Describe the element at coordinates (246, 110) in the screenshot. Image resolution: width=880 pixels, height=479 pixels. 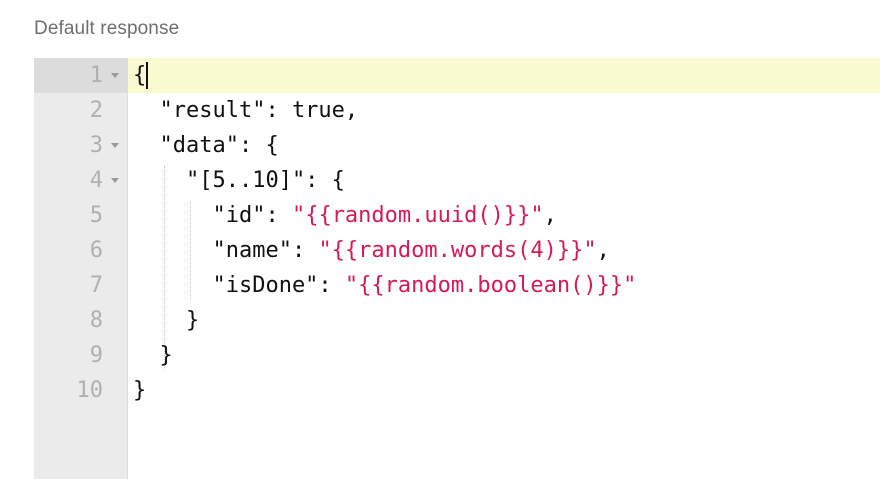
I see `code-text: "result": true,` at that location.